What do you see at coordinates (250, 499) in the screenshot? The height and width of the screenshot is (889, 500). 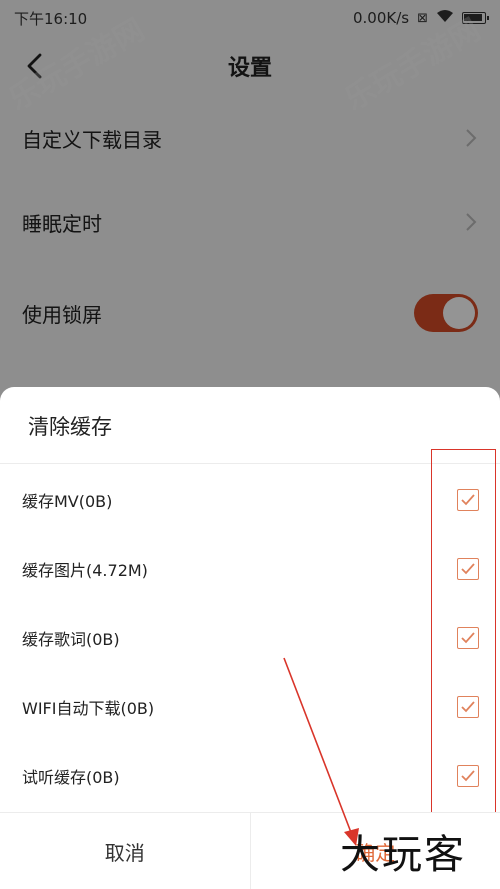 I see `option-cache-mv: 缓存MV(0B)` at bounding box center [250, 499].